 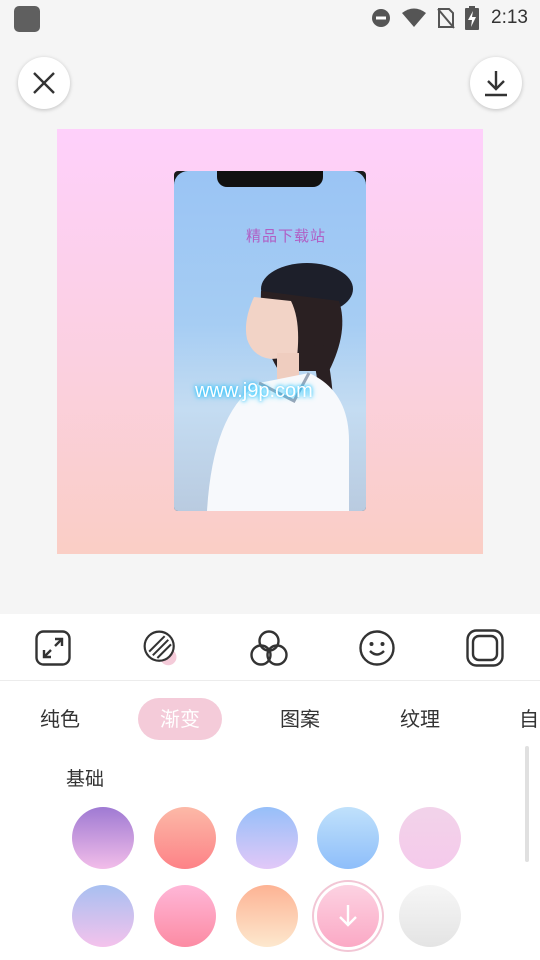 What do you see at coordinates (254, 391) in the screenshot?
I see `watermark-url: www.j9p.com` at bounding box center [254, 391].